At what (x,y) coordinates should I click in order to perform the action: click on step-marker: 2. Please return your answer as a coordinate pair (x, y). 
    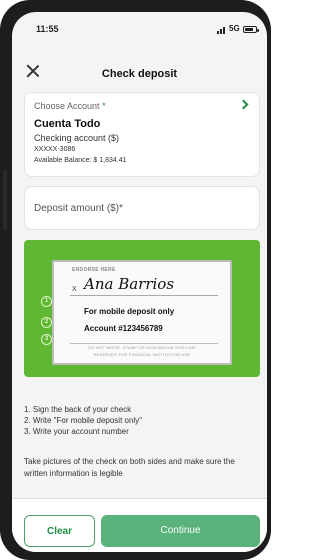
    Looking at the image, I should click on (46, 322).